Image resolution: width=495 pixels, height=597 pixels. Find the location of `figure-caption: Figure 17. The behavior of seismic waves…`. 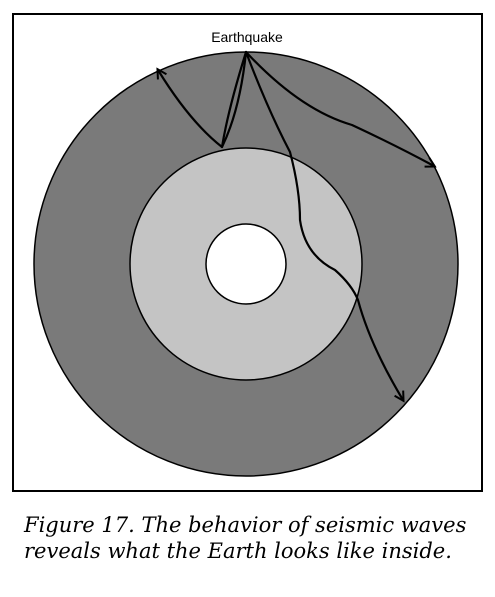

figure-caption: Figure 17. The behavior of seismic waves… is located at coordinates (245, 538).